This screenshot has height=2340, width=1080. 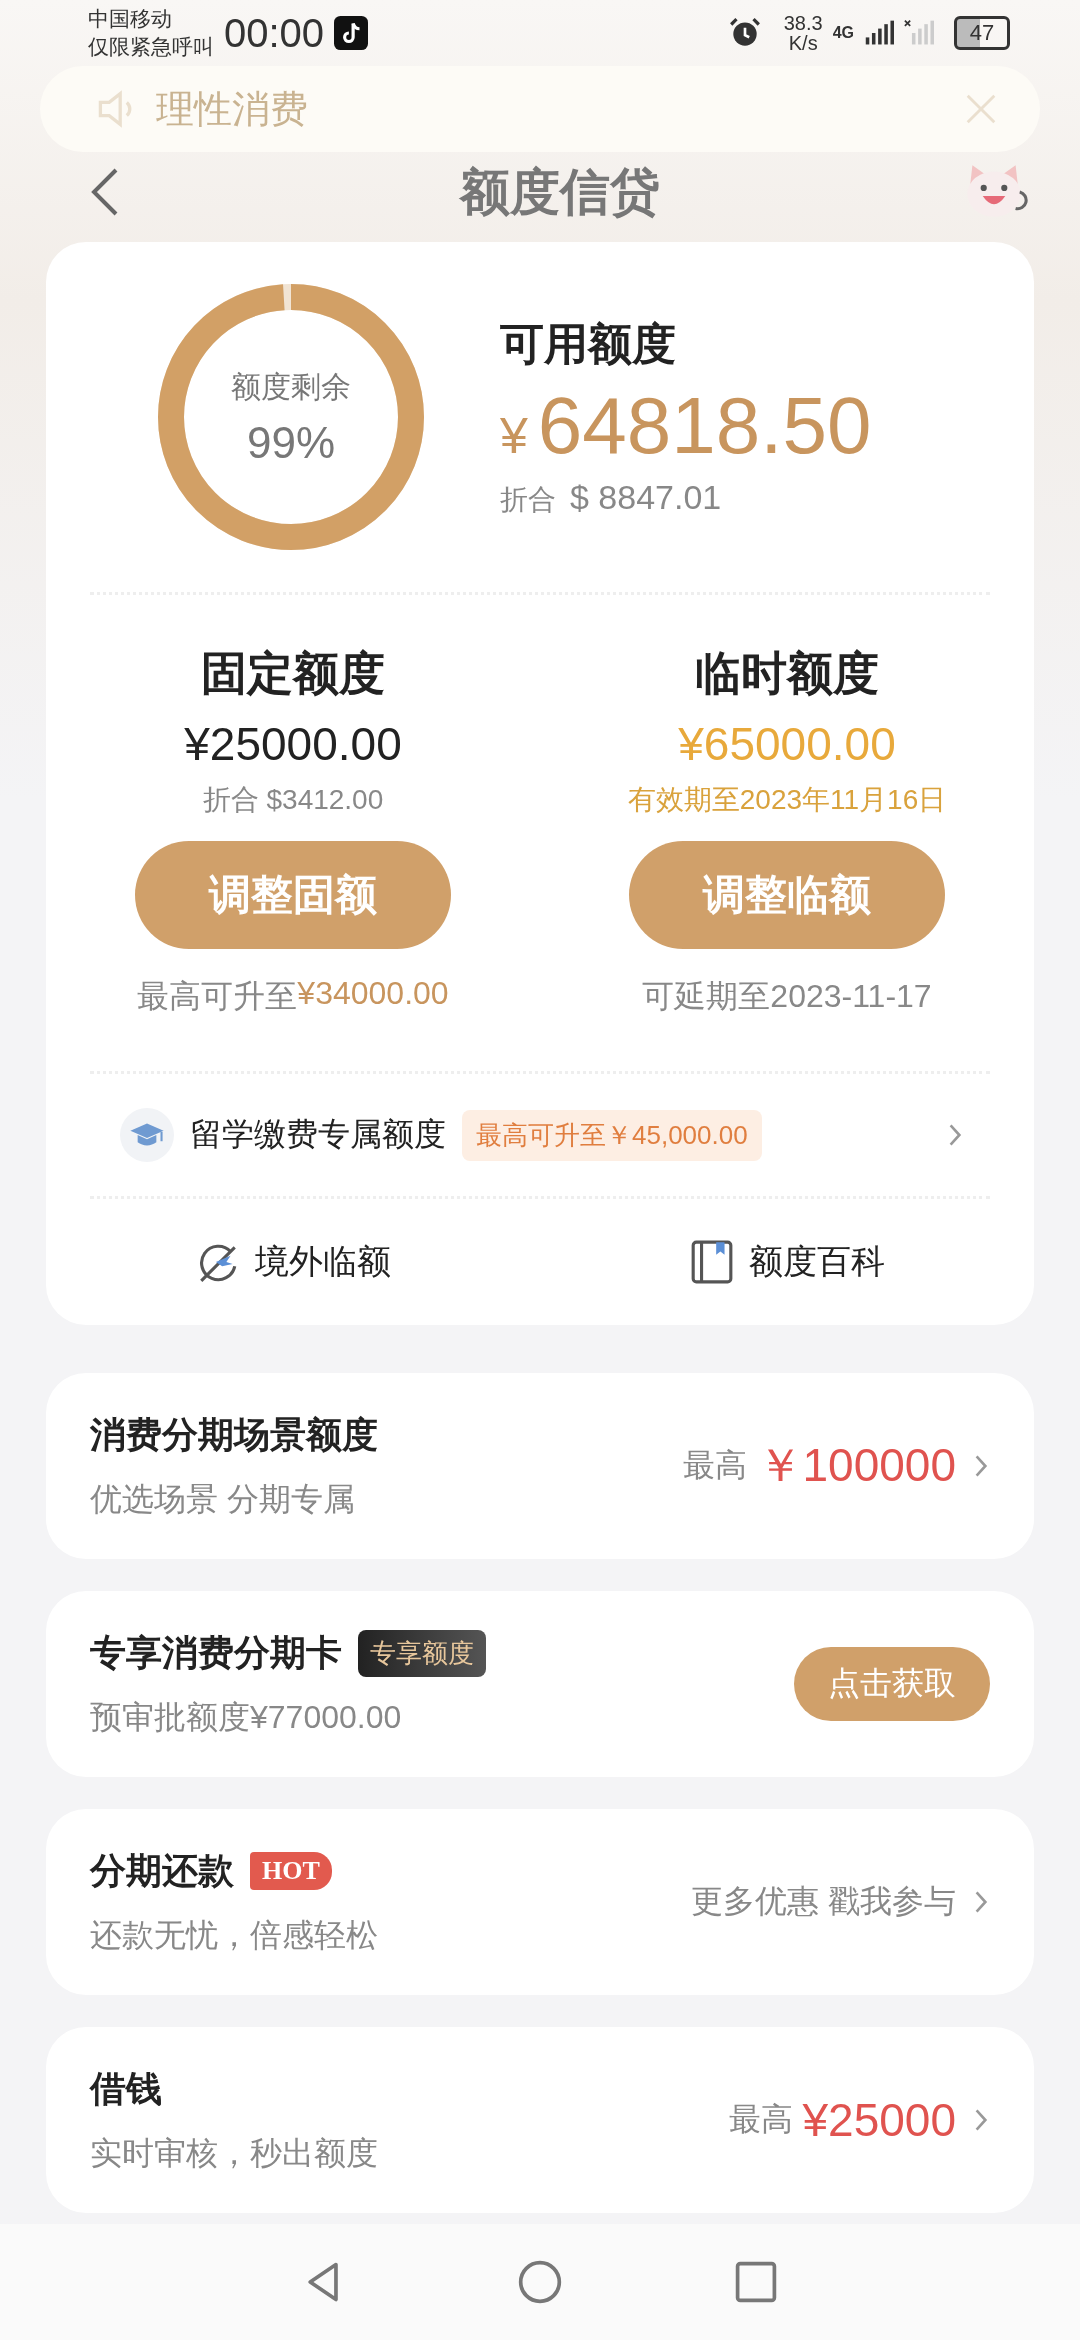 What do you see at coordinates (232, 109) in the screenshot?
I see `notice-text: 理性消费` at bounding box center [232, 109].